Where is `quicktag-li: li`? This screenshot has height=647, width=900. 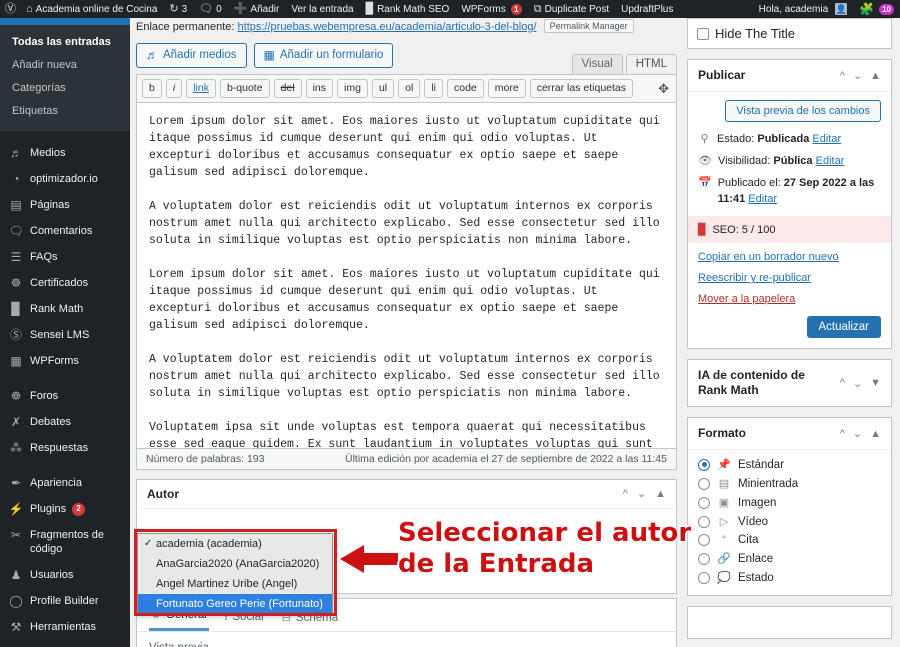 quicktag-li: li is located at coordinates (433, 88).